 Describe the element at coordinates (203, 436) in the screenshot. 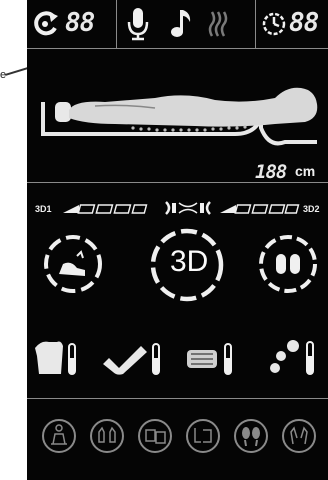

I see `arm-program-icon` at that location.